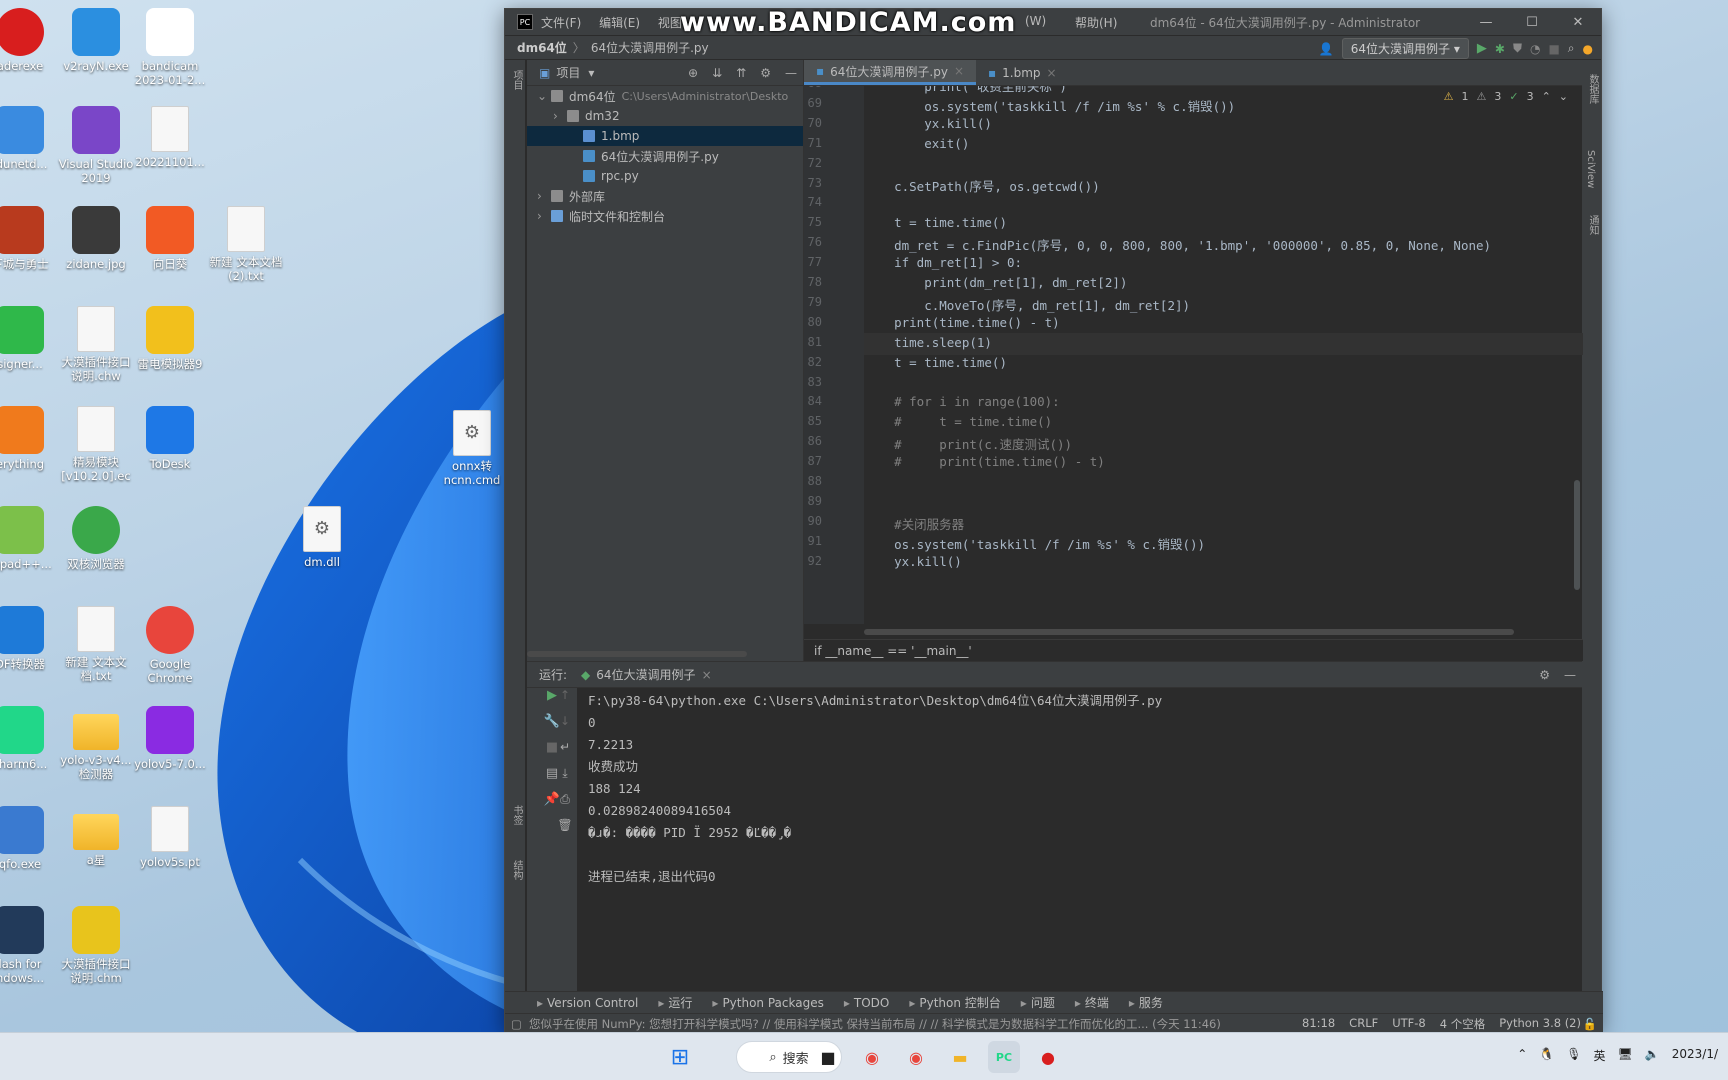 This screenshot has height=1080, width=1728. Describe the element at coordinates (322, 537) in the screenshot. I see `desktop-icon: ⚙ dm.dll` at that location.